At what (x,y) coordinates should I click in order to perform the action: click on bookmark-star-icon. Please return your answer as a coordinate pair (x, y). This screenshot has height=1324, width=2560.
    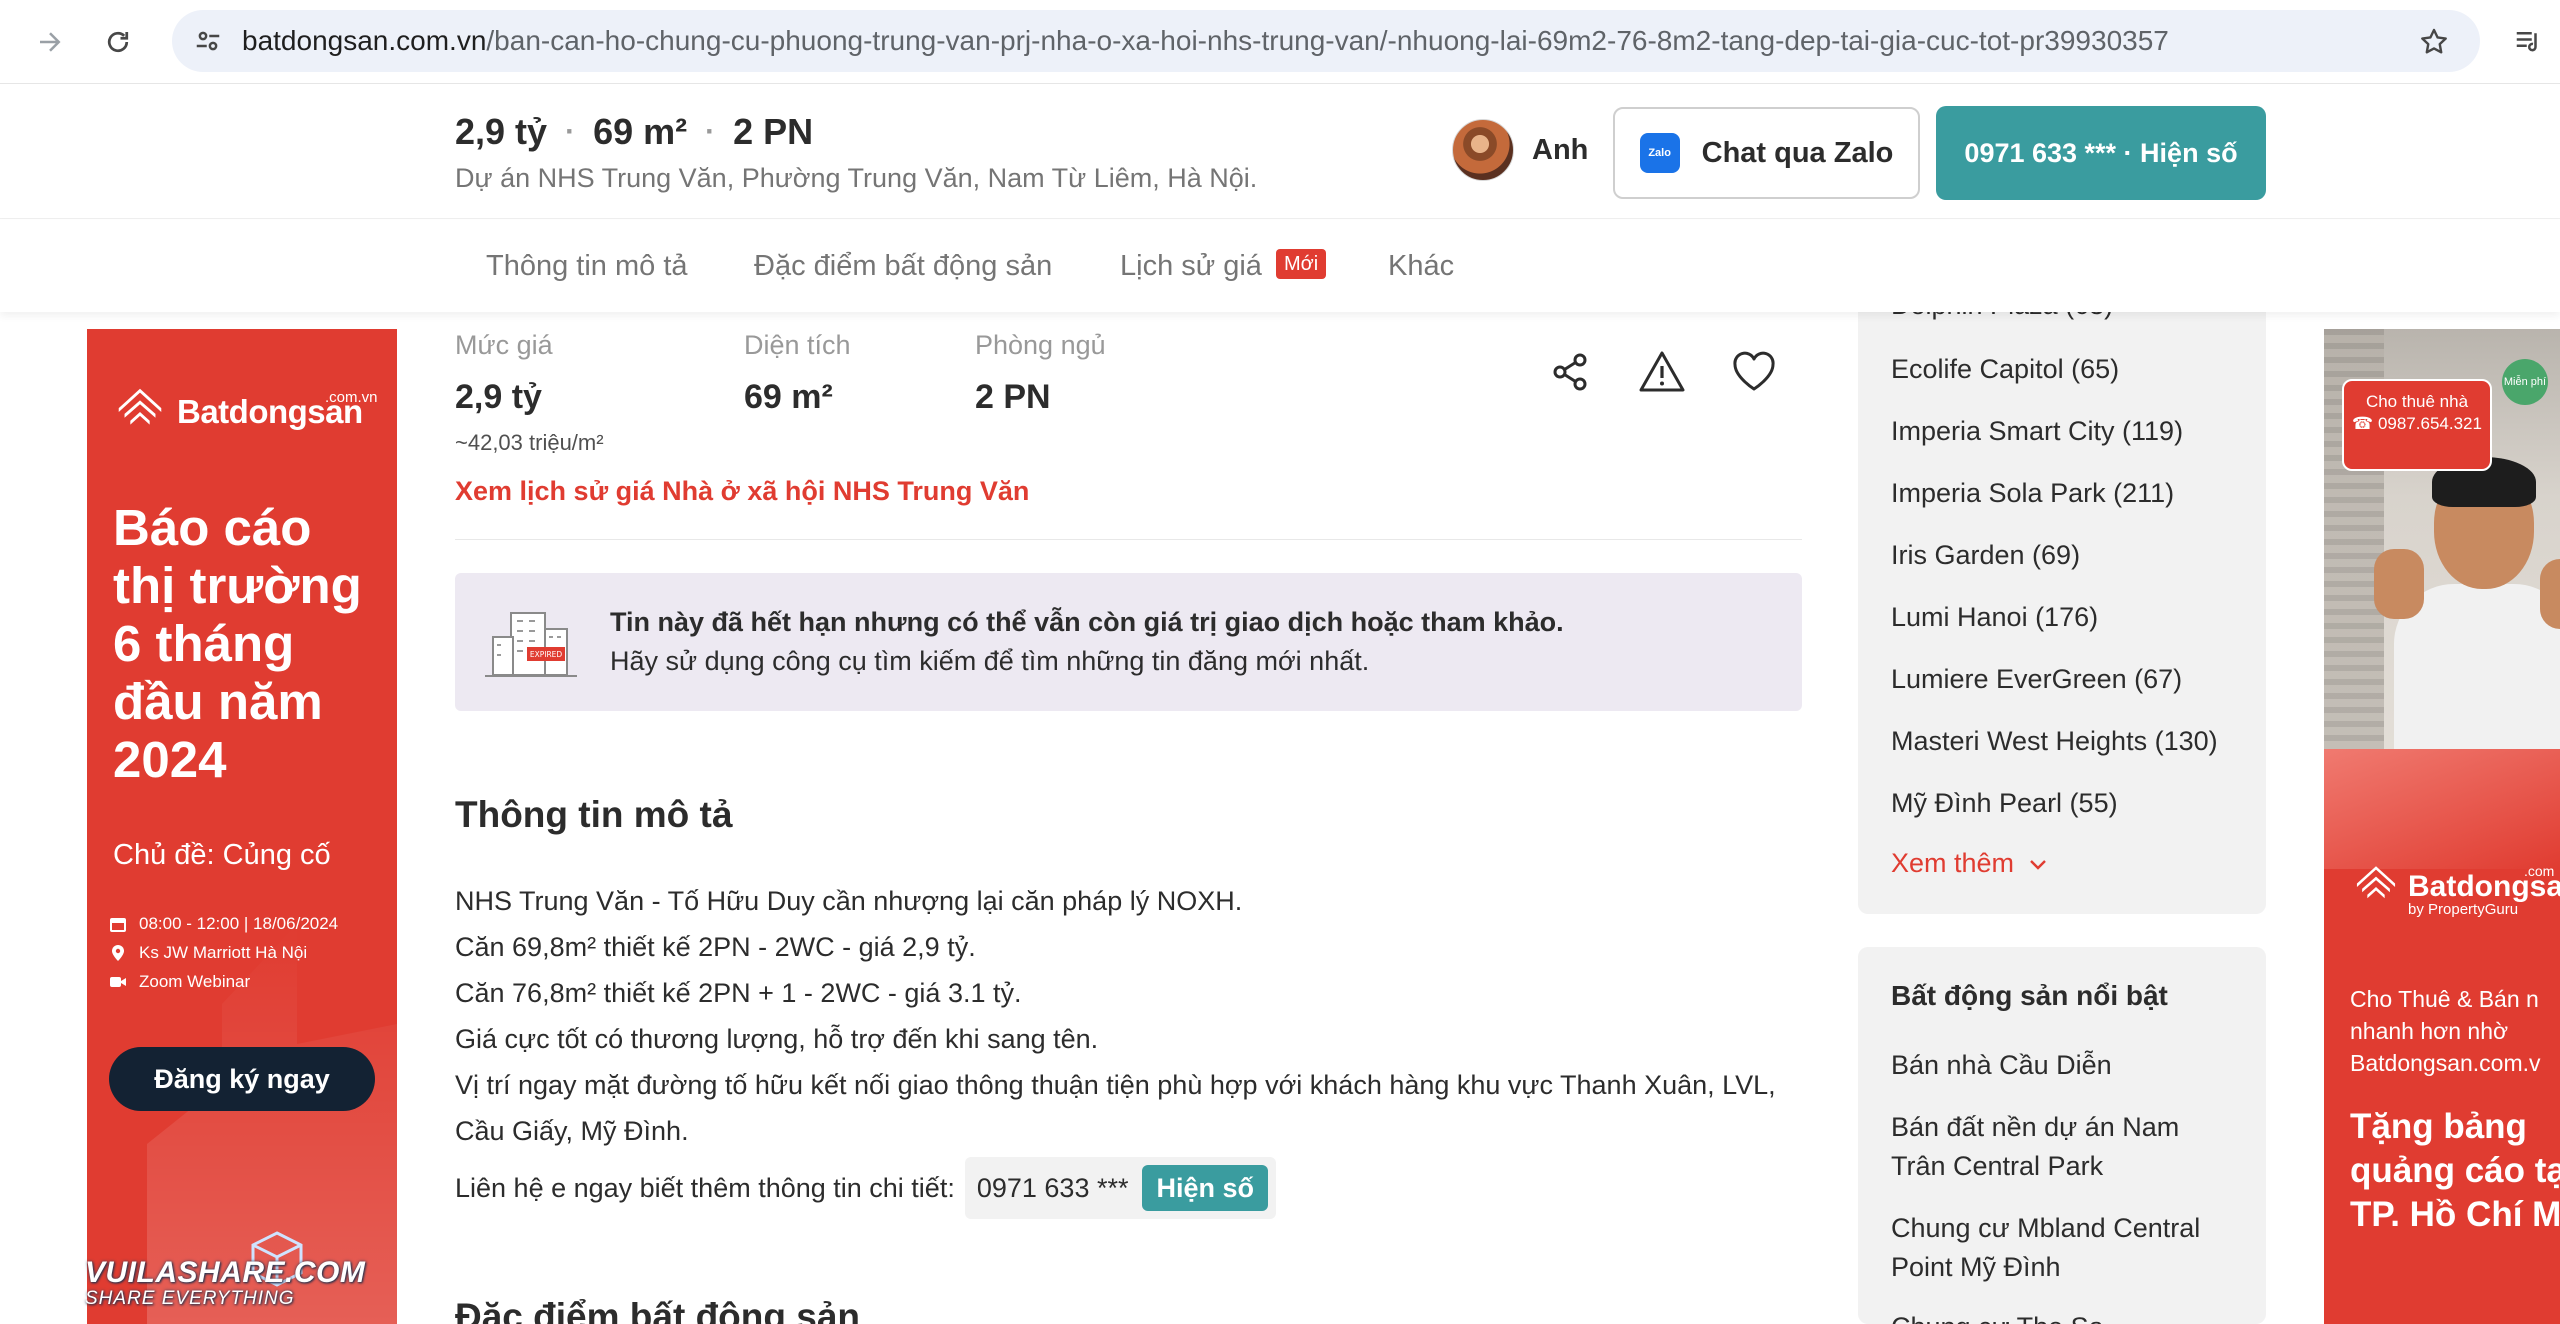
    Looking at the image, I should click on (2434, 42).